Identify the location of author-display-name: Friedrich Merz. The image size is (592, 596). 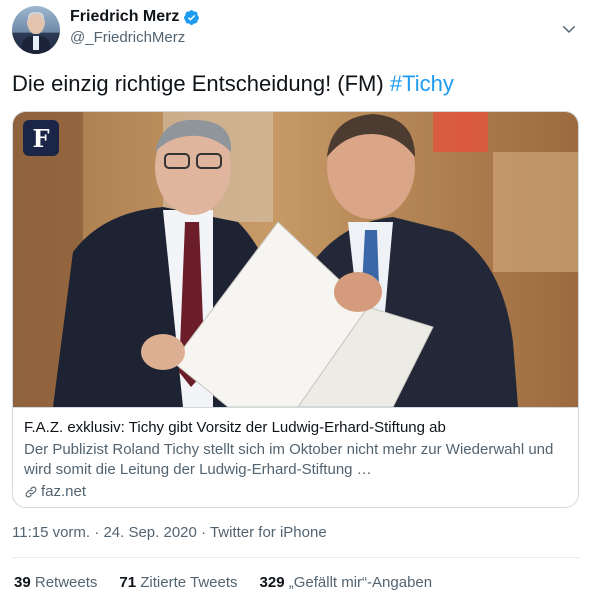
(124, 17).